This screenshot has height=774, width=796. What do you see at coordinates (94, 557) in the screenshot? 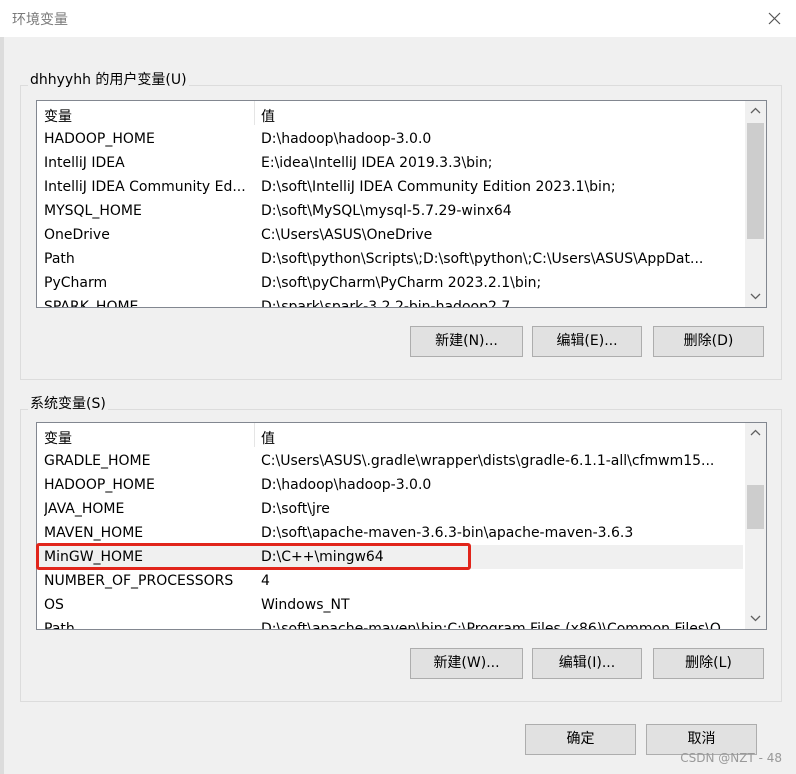
I see `variable-name: MinGW_HOME` at bounding box center [94, 557].